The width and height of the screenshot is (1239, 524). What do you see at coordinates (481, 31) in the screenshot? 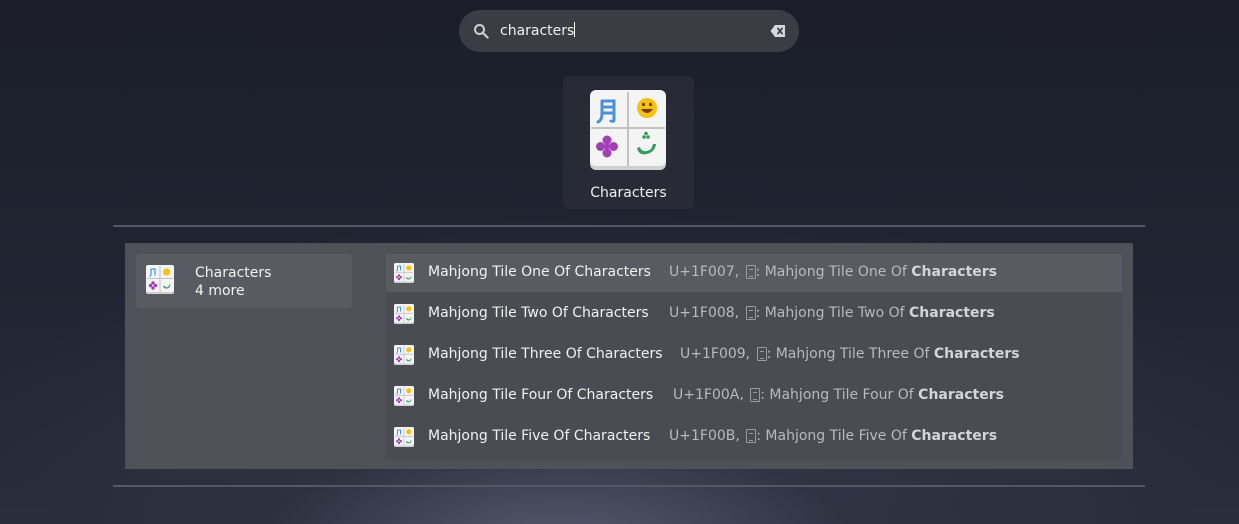
I see `search-icon` at bounding box center [481, 31].